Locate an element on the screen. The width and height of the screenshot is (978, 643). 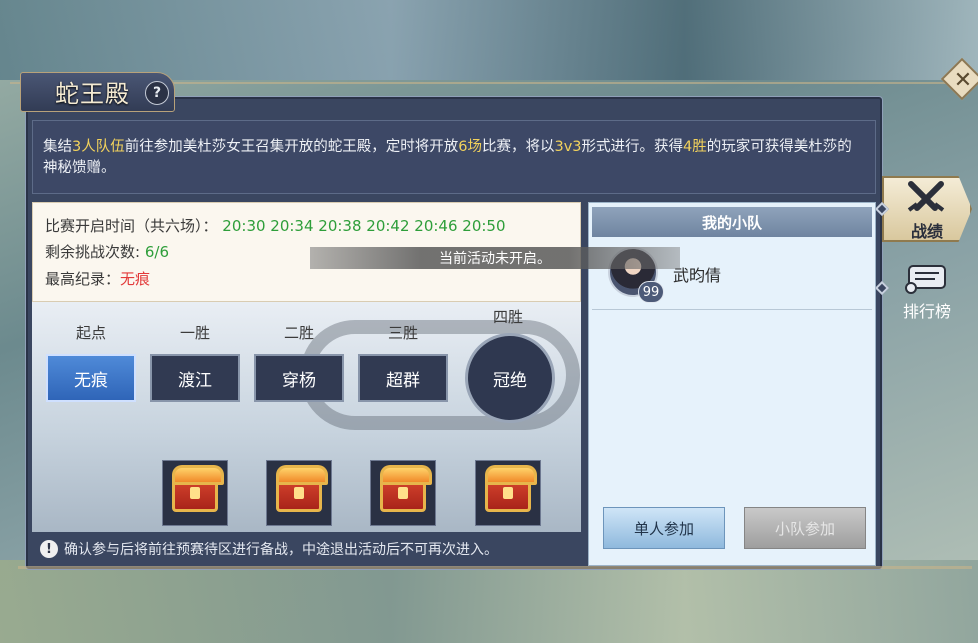
schedule-label: 比赛开启时间（共六场）： is located at coordinates (131, 226).